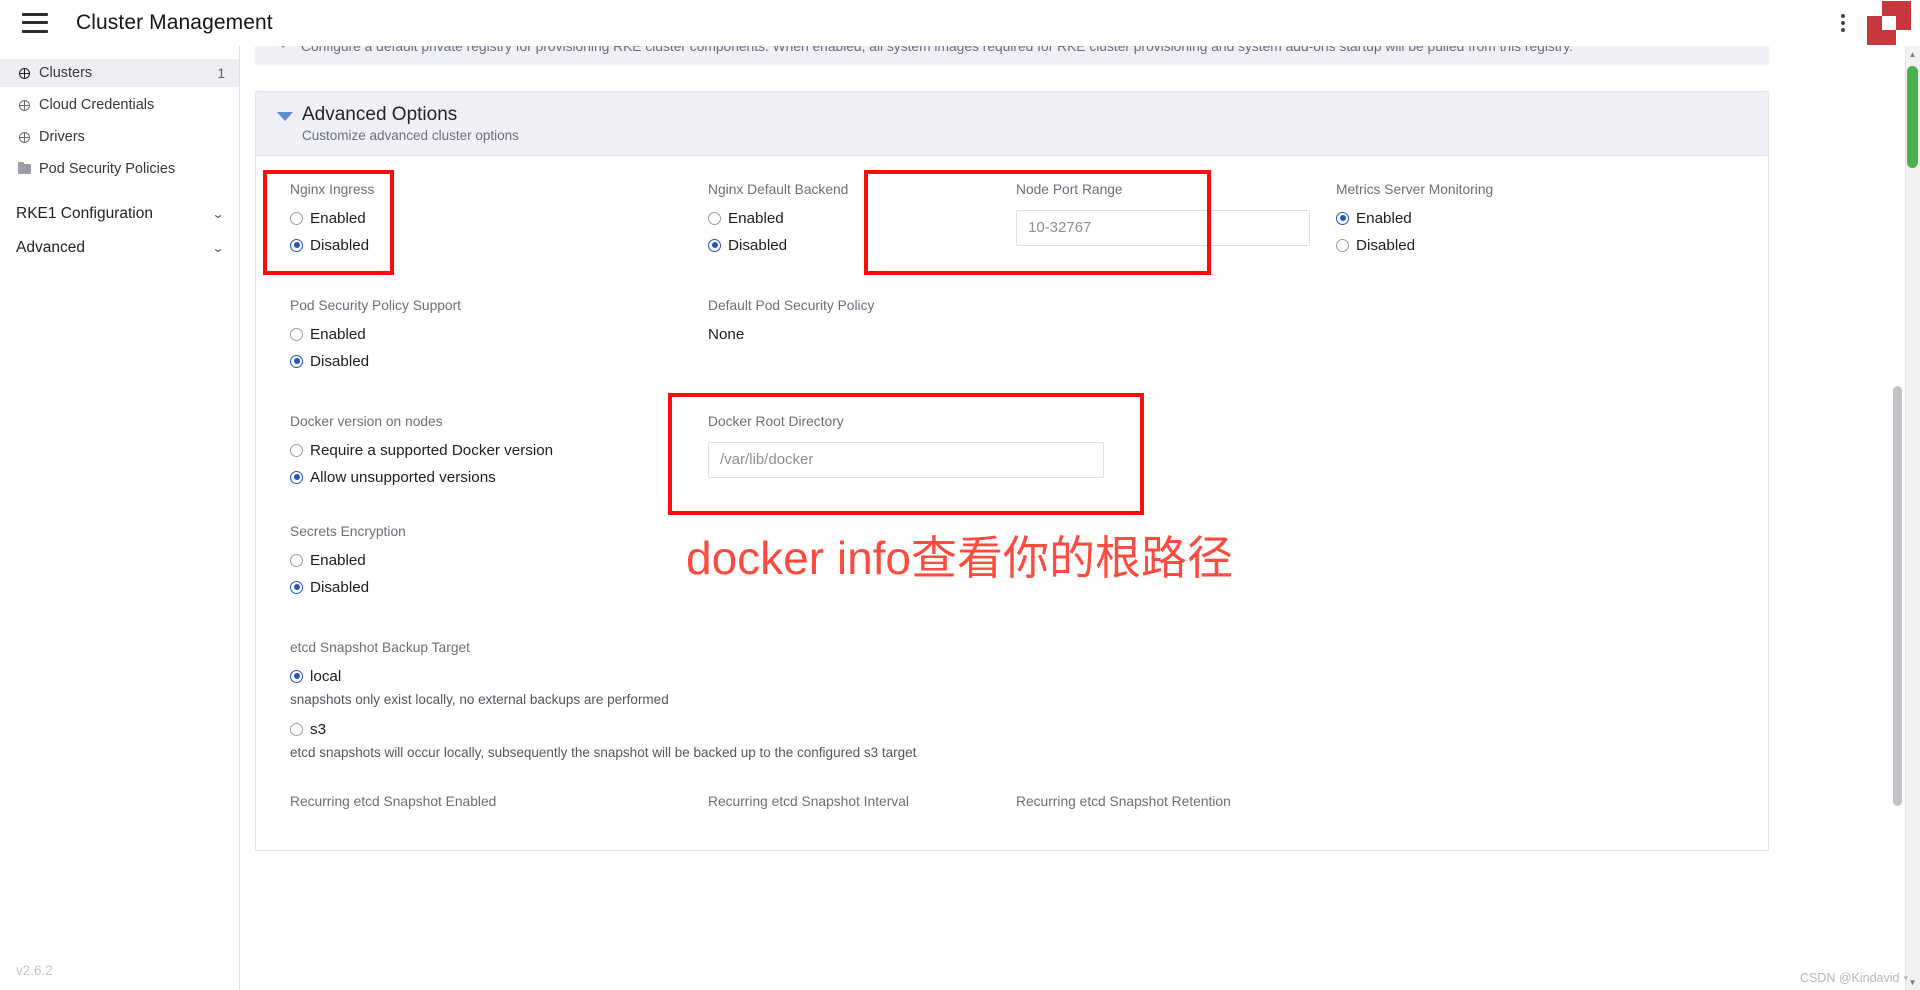 The height and width of the screenshot is (990, 1920). Describe the element at coordinates (393, 801) in the screenshot. I see `recurring-etcd-snapshot-enabled-label: Recurring etcd Snapshot Enabled` at that location.